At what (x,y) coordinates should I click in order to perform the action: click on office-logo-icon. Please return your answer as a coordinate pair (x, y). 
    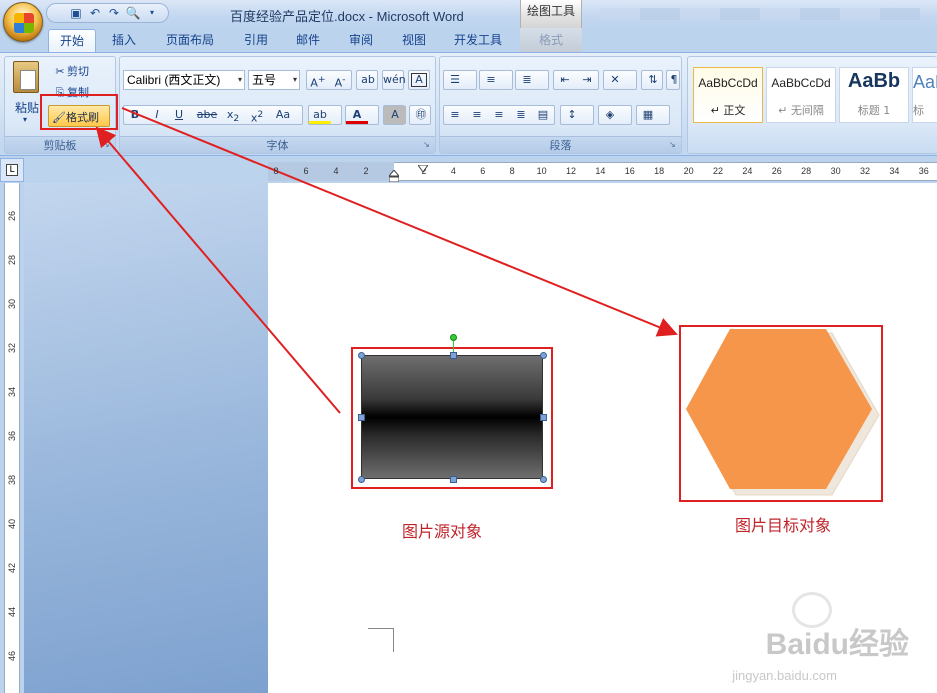
    Looking at the image, I should click on (24, 23).